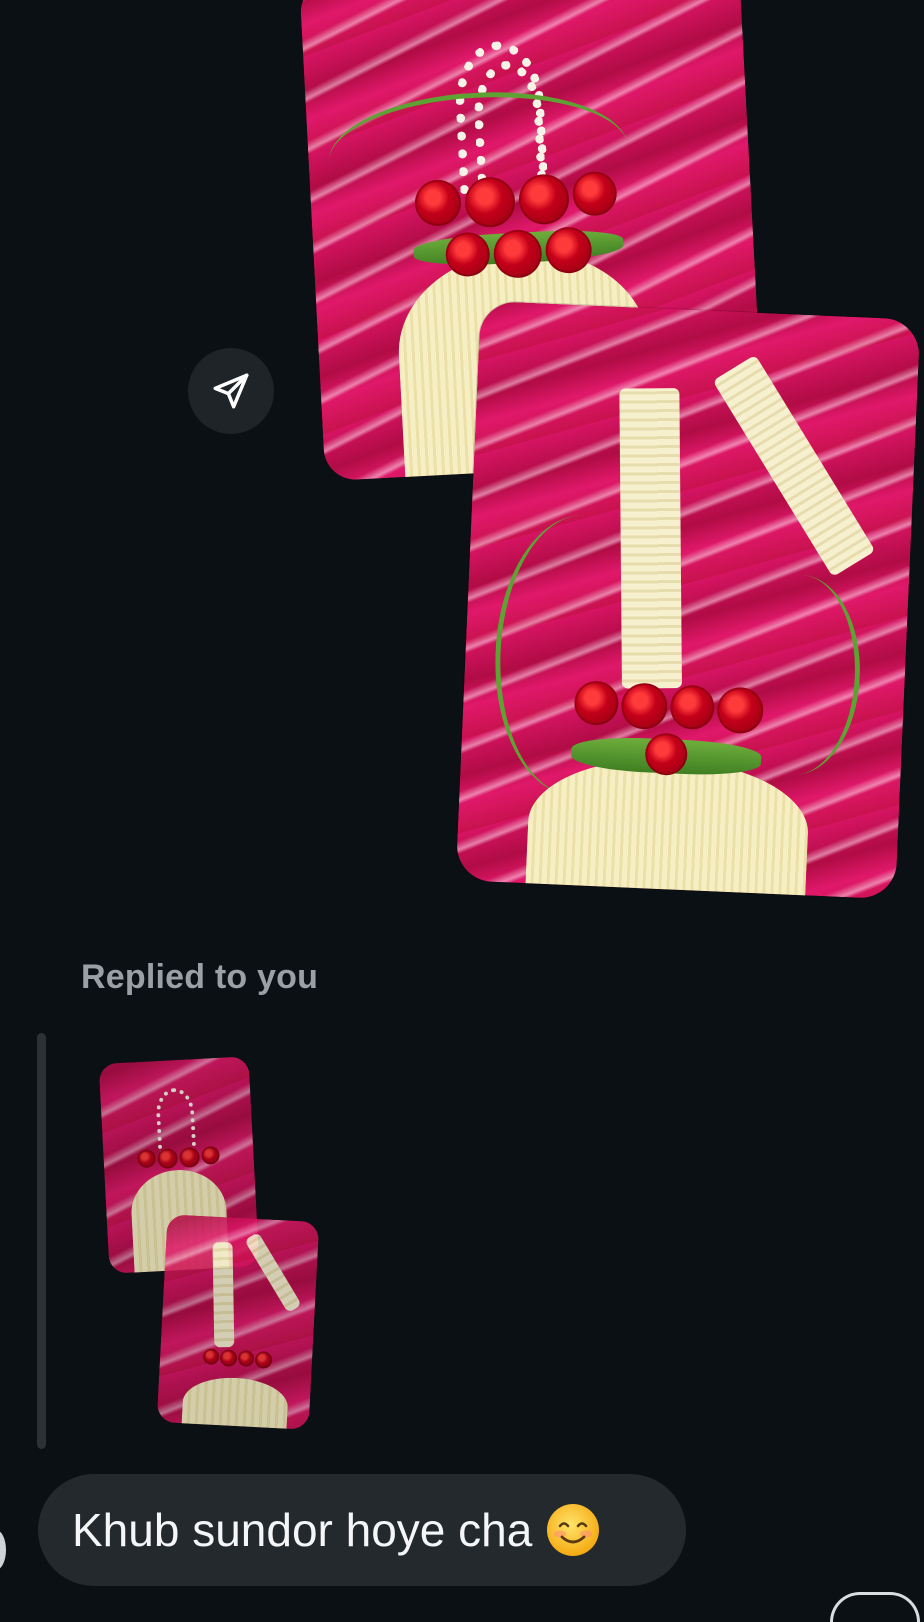 The height and width of the screenshot is (1622, 924). I want to click on pearl-handle, so click(175, 1120).